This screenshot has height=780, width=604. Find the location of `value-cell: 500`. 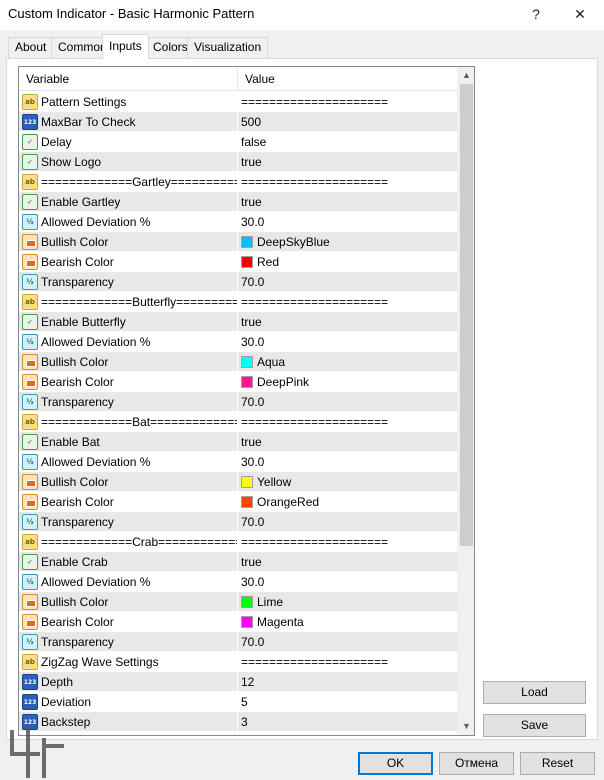

value-cell: 500 is located at coordinates (348, 122).